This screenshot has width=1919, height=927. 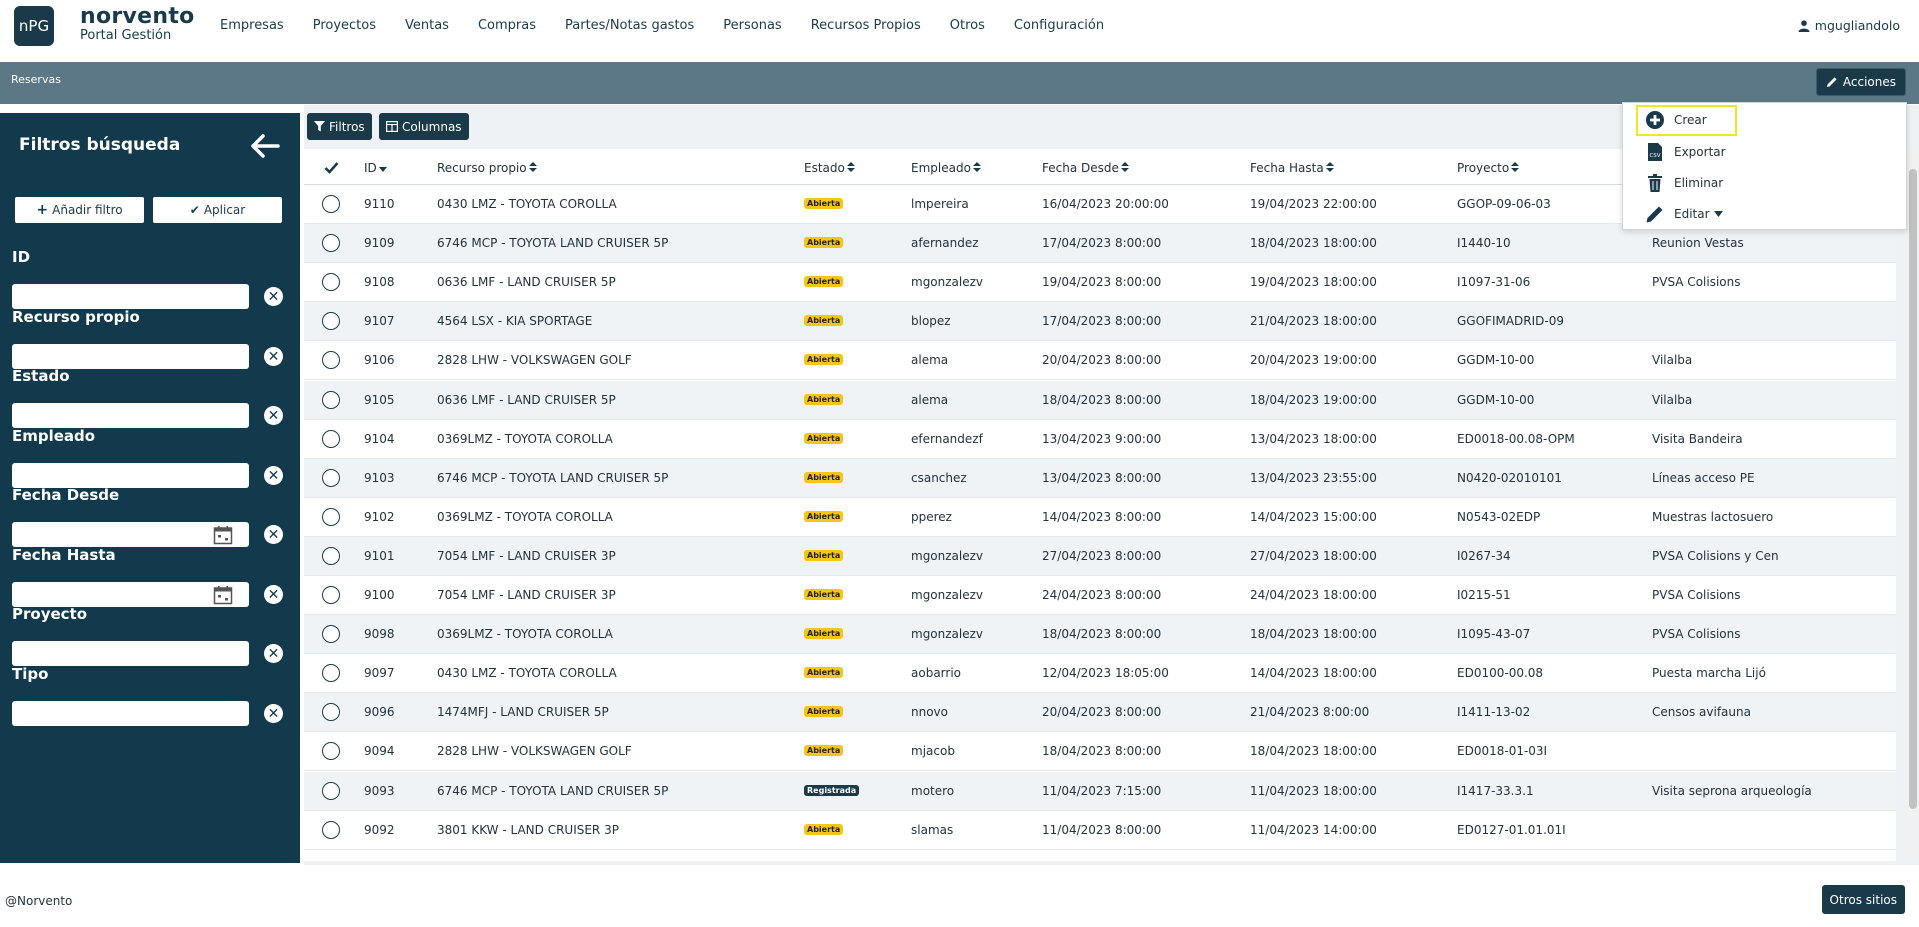 What do you see at coordinates (130, 415) in the screenshot?
I see `filter-input-estado` at bounding box center [130, 415].